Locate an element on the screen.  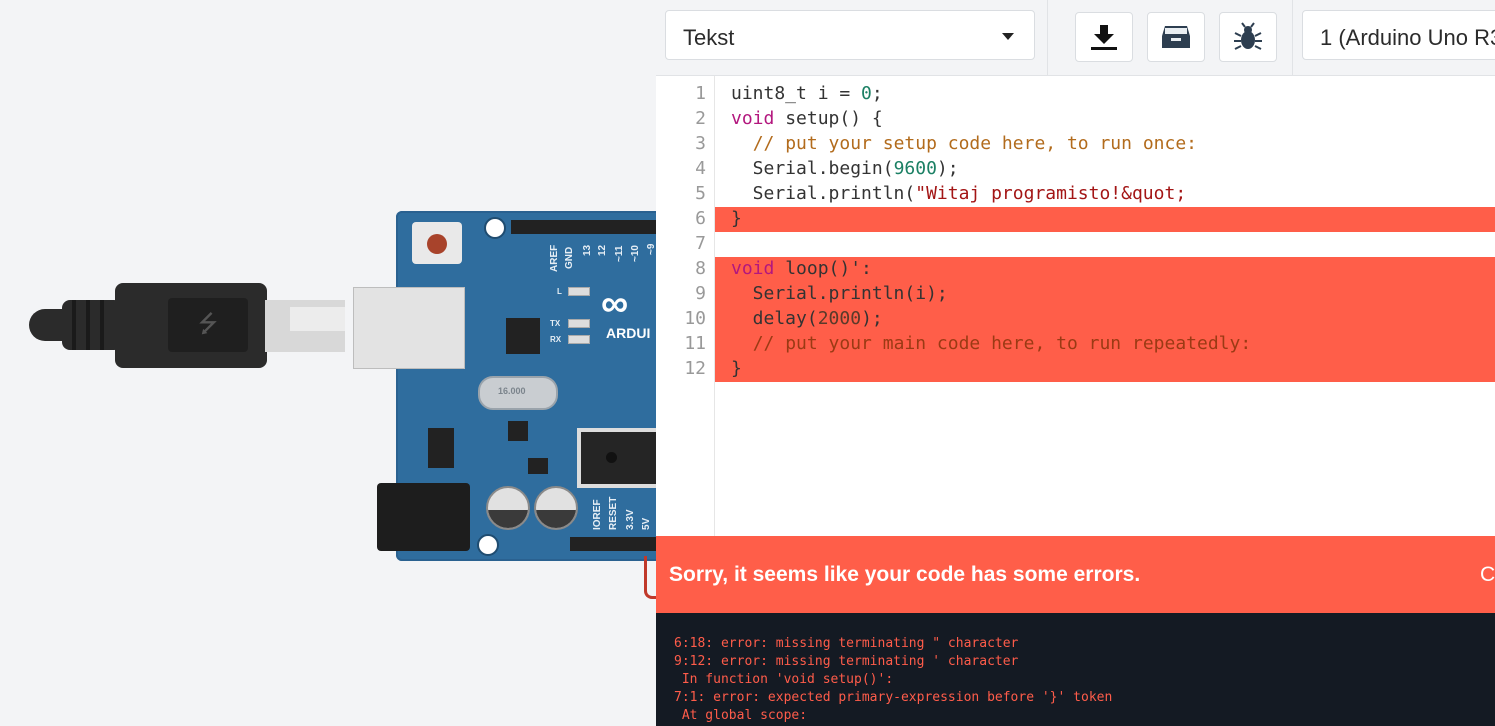
pin-label: ~11 is located at coordinates (619, 253).